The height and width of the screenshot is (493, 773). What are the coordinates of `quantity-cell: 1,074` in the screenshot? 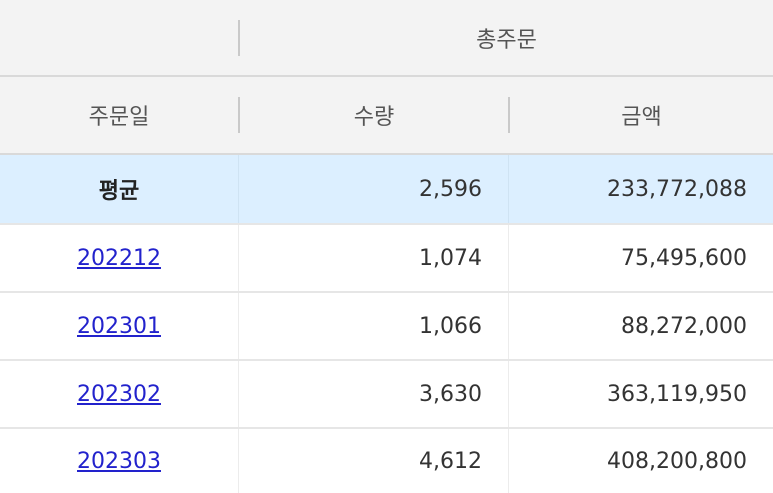 It's located at (450, 258).